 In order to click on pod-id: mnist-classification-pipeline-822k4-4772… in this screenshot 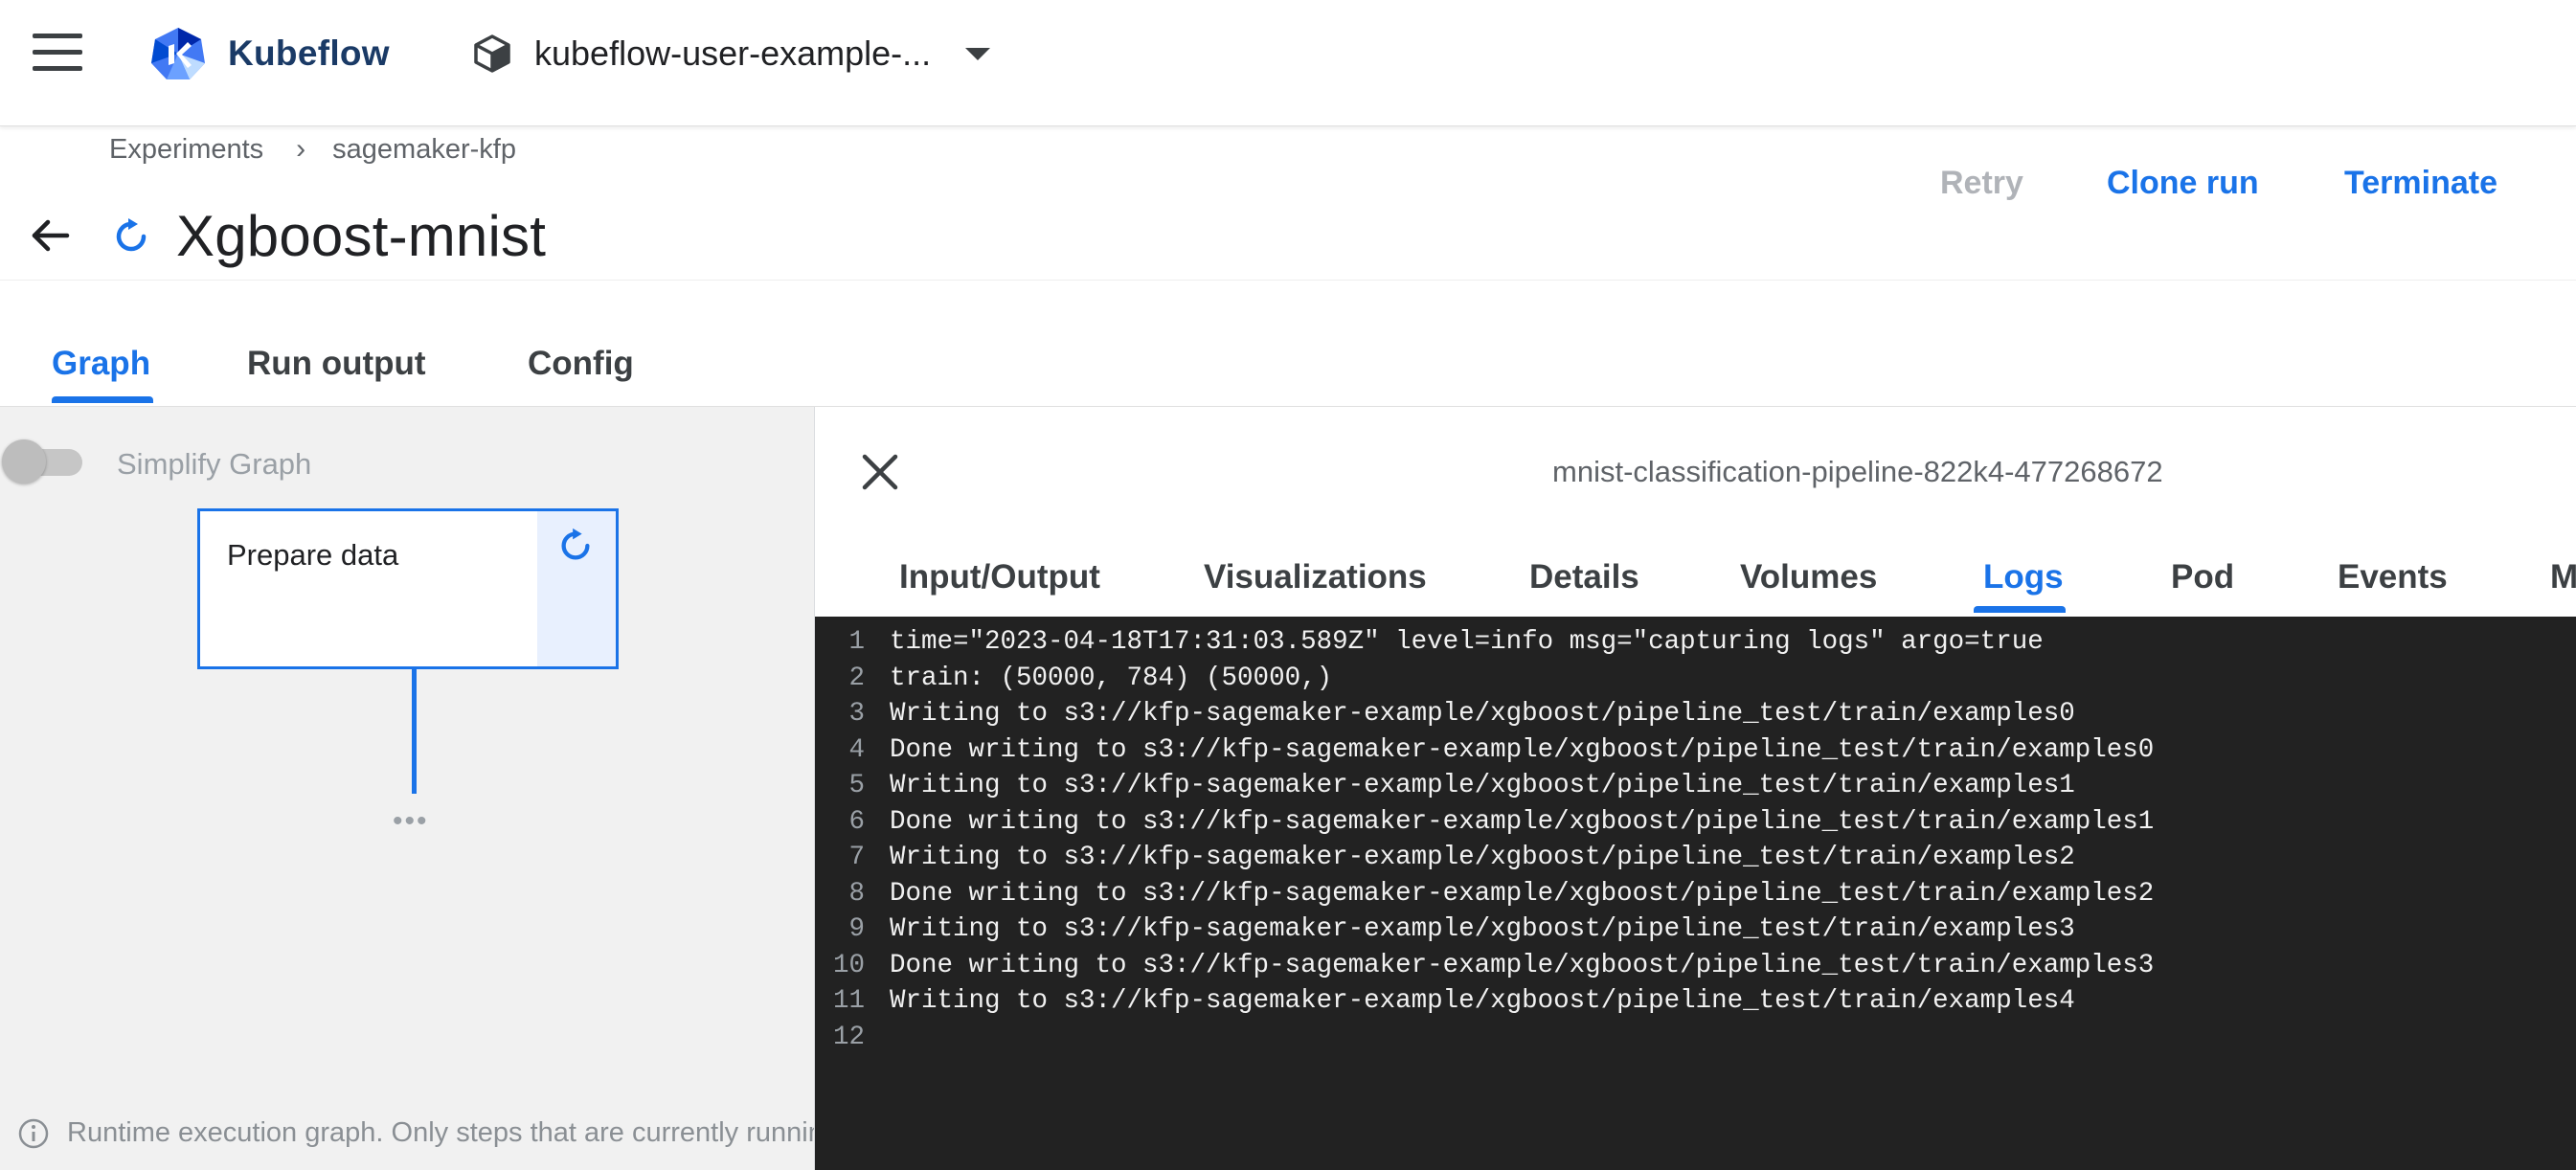, I will do `click(1857, 472)`.